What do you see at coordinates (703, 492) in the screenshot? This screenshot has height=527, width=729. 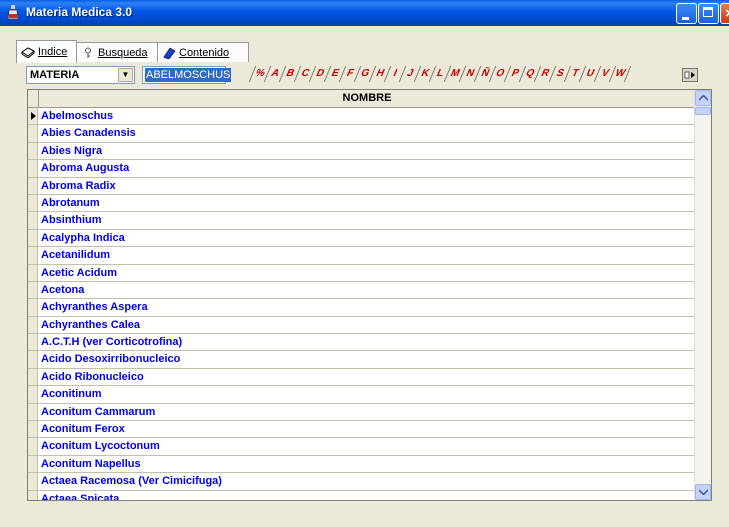 I see `scroll-down-button` at bounding box center [703, 492].